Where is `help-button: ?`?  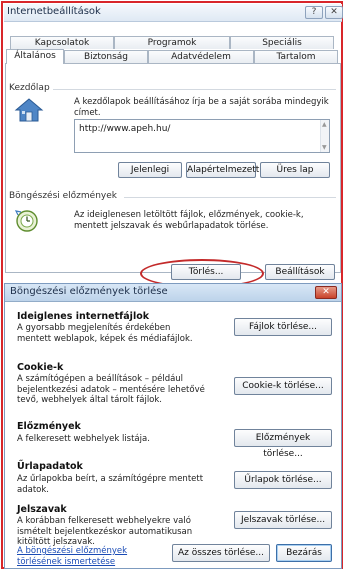 help-button: ? is located at coordinates (314, 12).